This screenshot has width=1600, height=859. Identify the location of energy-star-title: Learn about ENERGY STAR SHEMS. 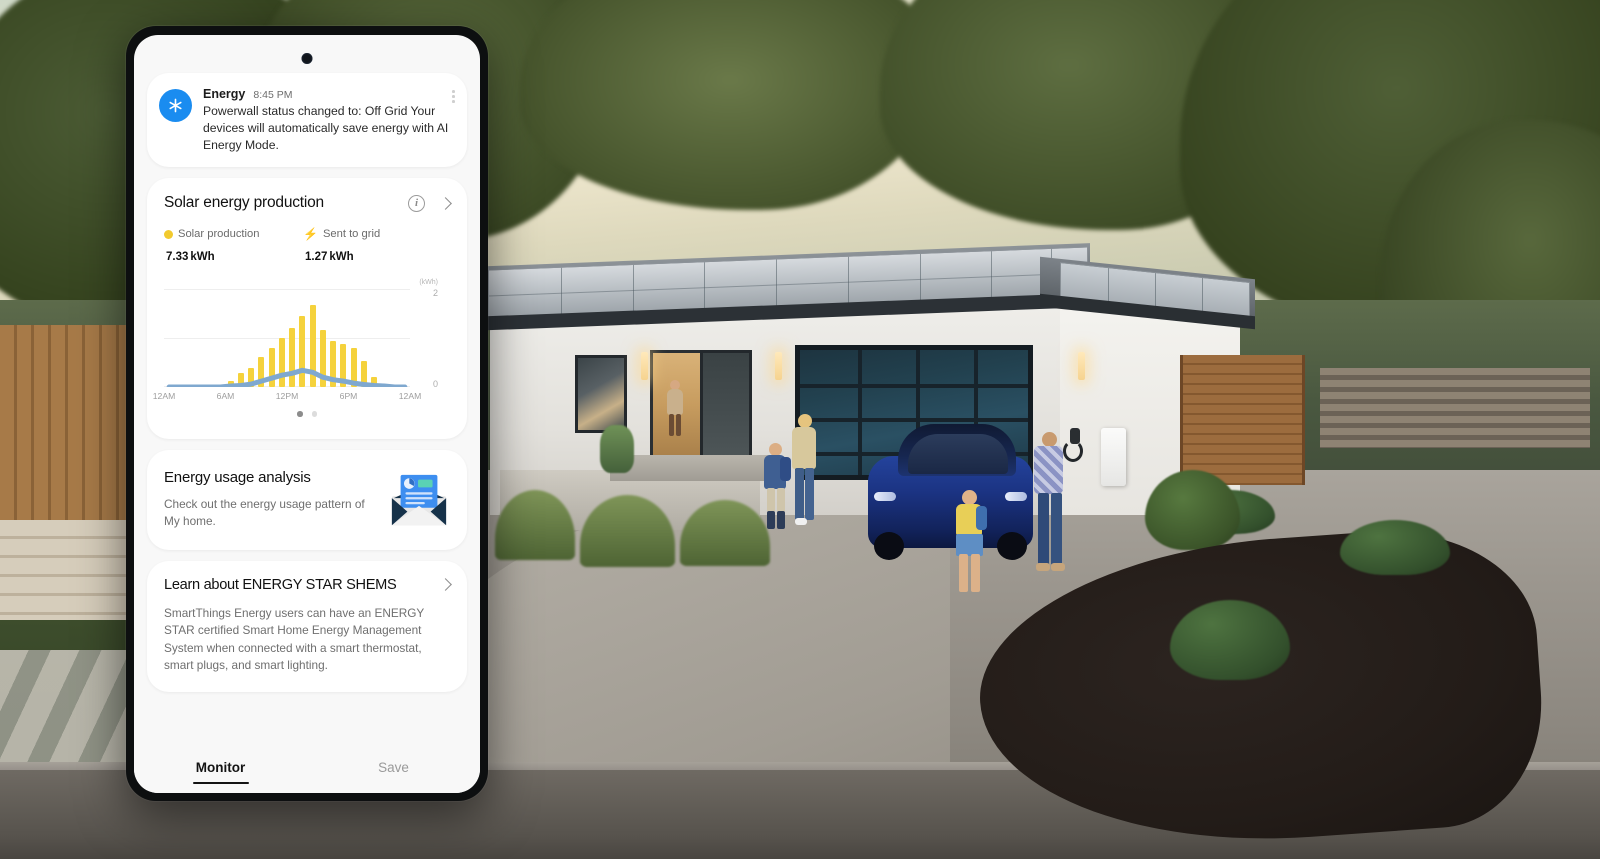
(280, 584).